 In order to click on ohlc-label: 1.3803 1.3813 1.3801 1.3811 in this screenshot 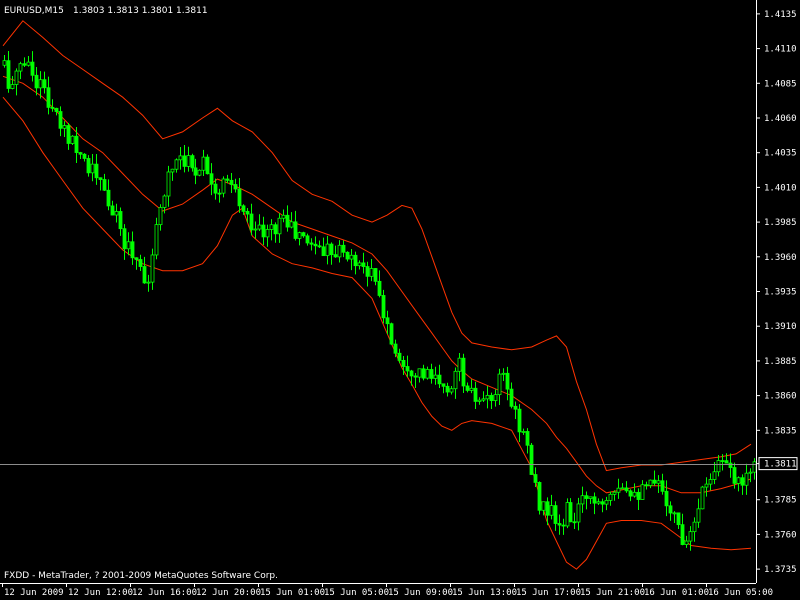, I will do `click(140, 11)`.